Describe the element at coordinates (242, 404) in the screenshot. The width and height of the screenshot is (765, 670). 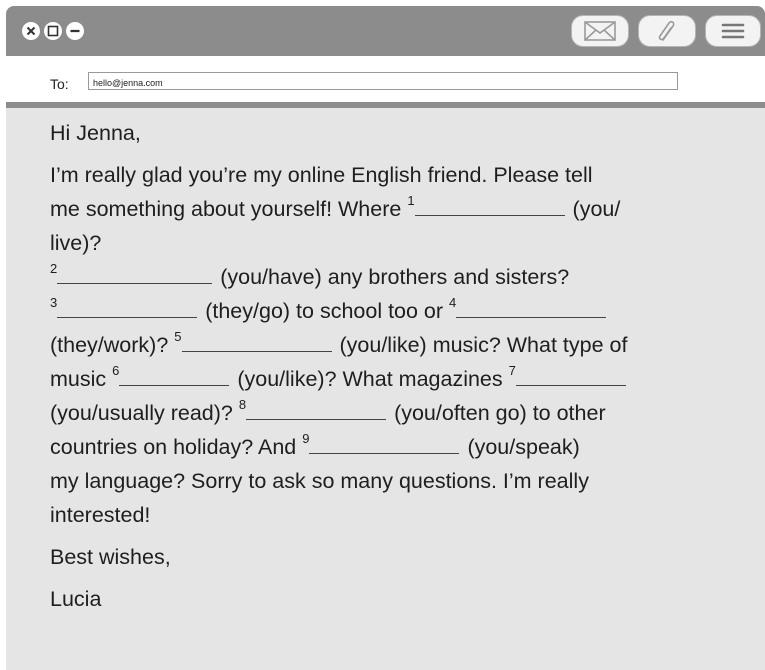
I see `gap-number: 8` at that location.